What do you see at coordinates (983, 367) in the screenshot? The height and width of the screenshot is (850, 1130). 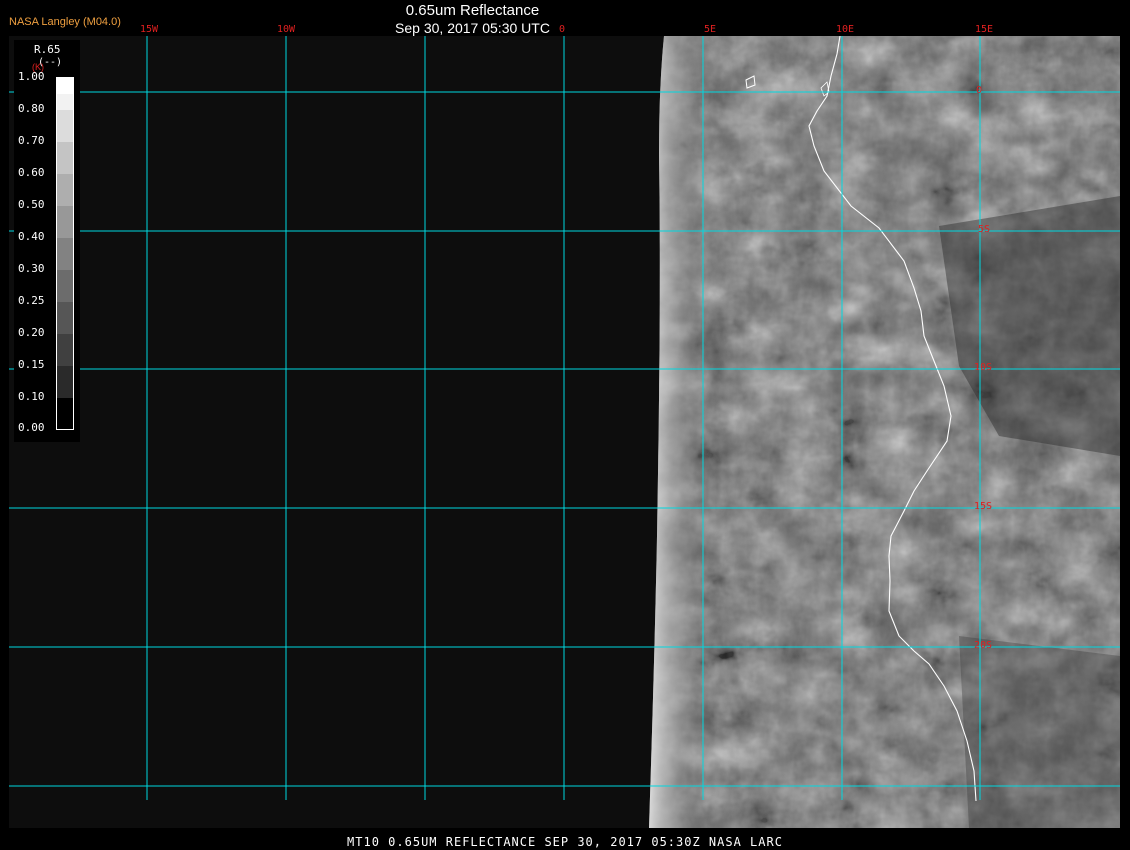 I see `lat-label-10s: 10S` at bounding box center [983, 367].